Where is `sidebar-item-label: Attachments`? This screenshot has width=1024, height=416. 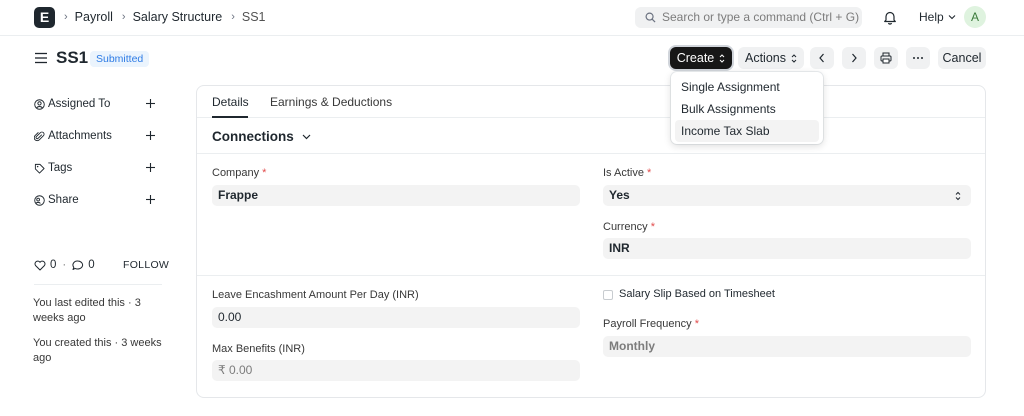 sidebar-item-label: Attachments is located at coordinates (80, 136).